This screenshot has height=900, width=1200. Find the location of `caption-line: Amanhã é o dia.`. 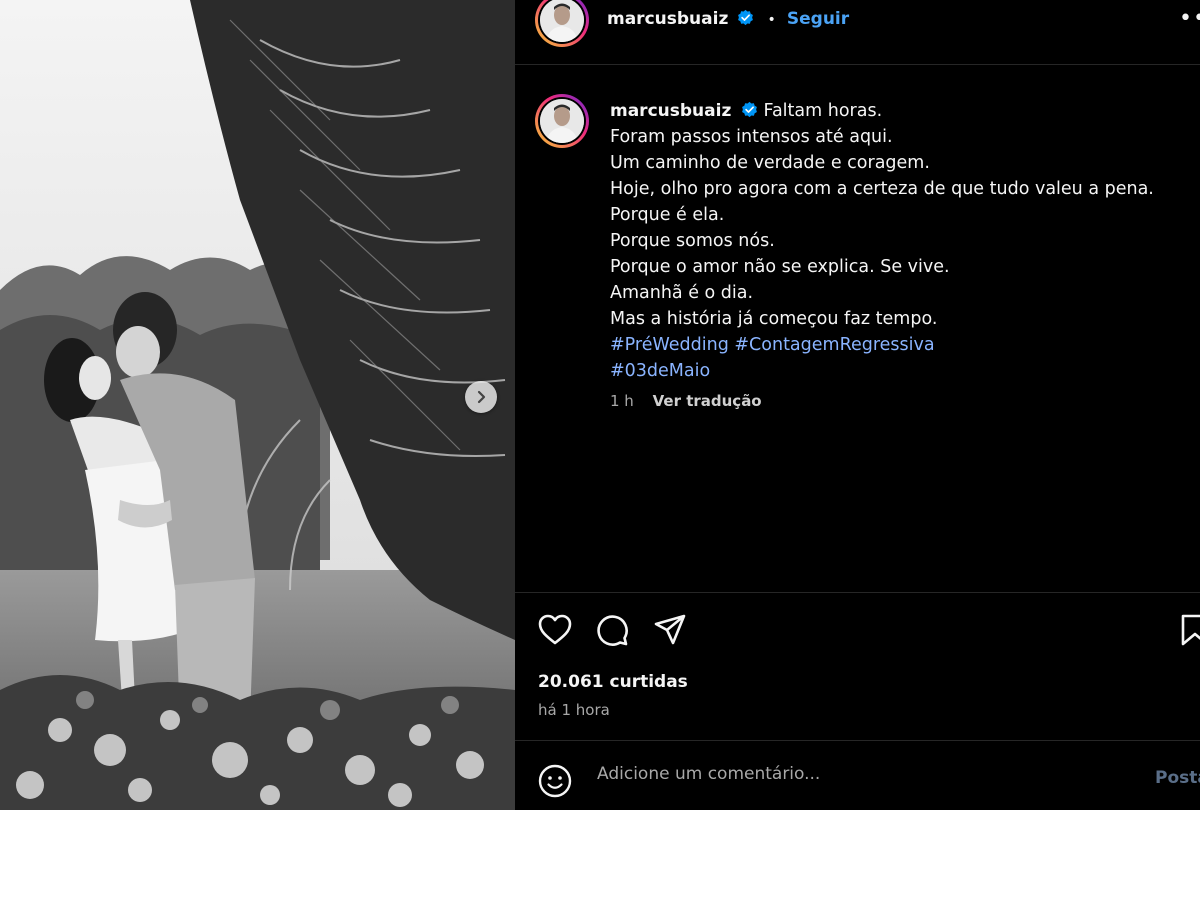

caption-line: Amanhã é o dia. is located at coordinates (682, 293).